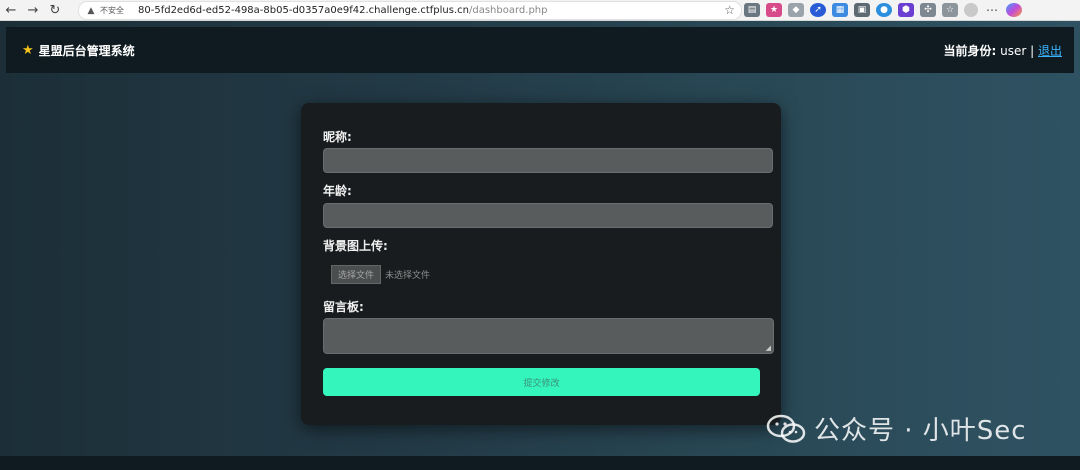 This screenshot has width=1080, height=470. I want to click on reader-icon: ▤, so click(752, 10).